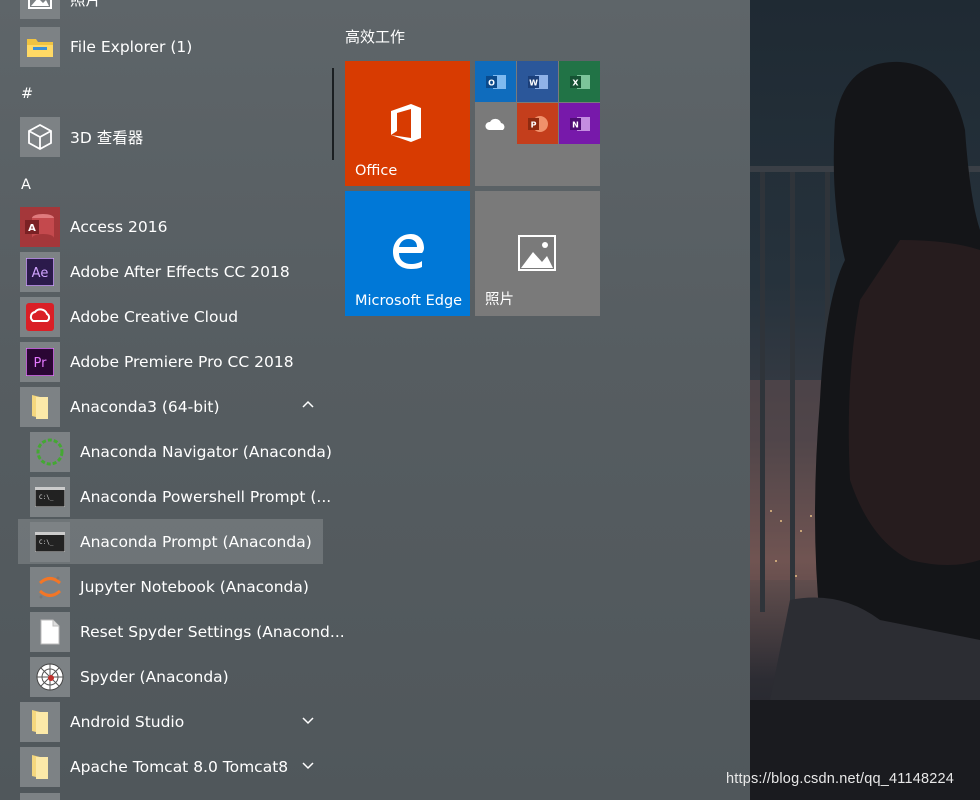  I want to click on tile-label: 照片, so click(499, 300).